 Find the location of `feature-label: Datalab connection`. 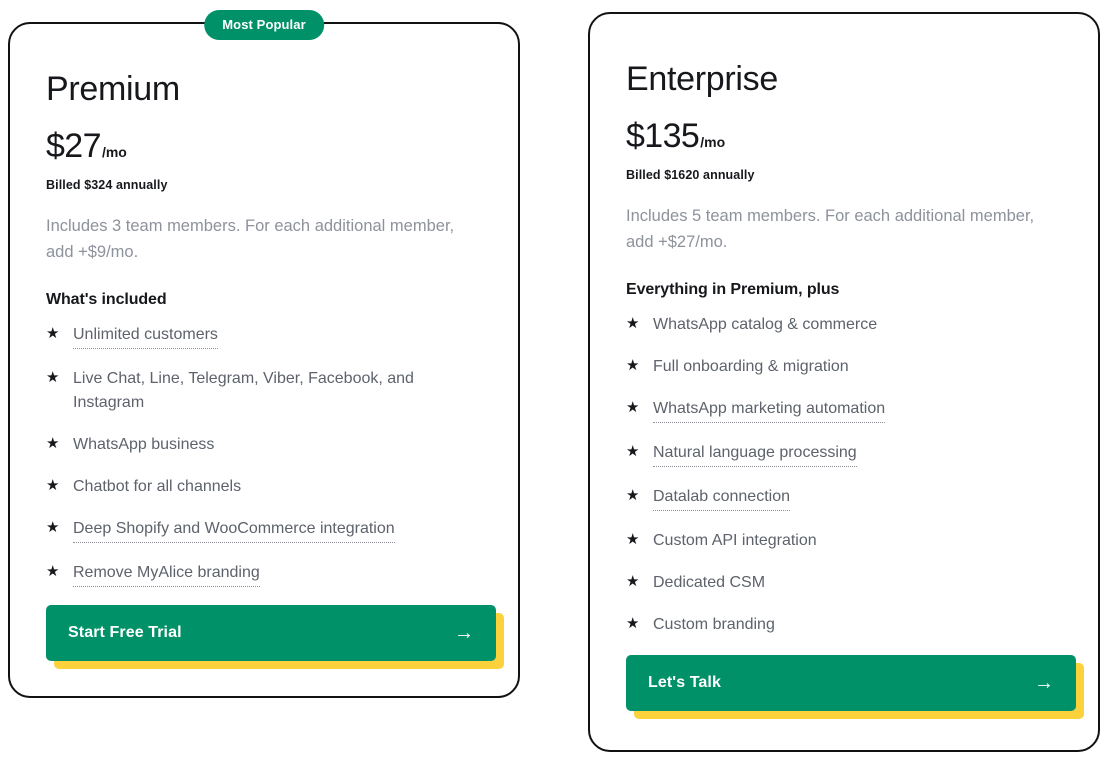

feature-label: Datalab connection is located at coordinates (721, 498).